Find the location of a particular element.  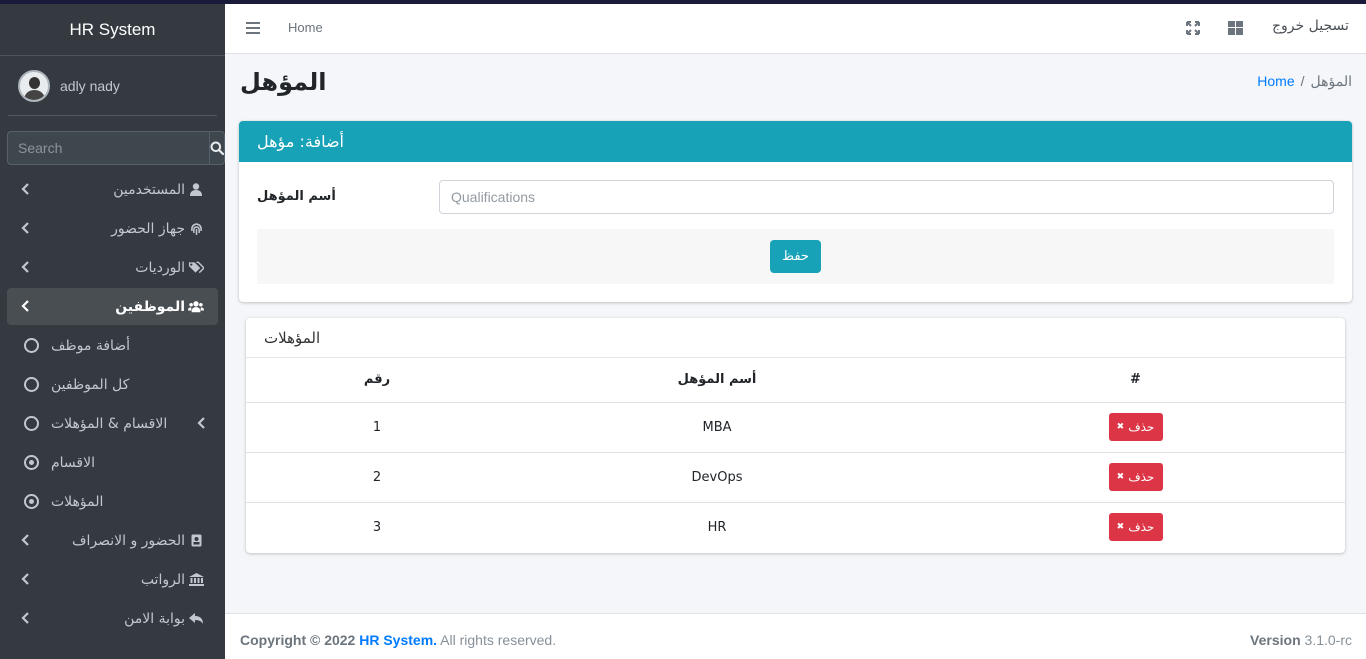

cell-num: 1 is located at coordinates (377, 427).